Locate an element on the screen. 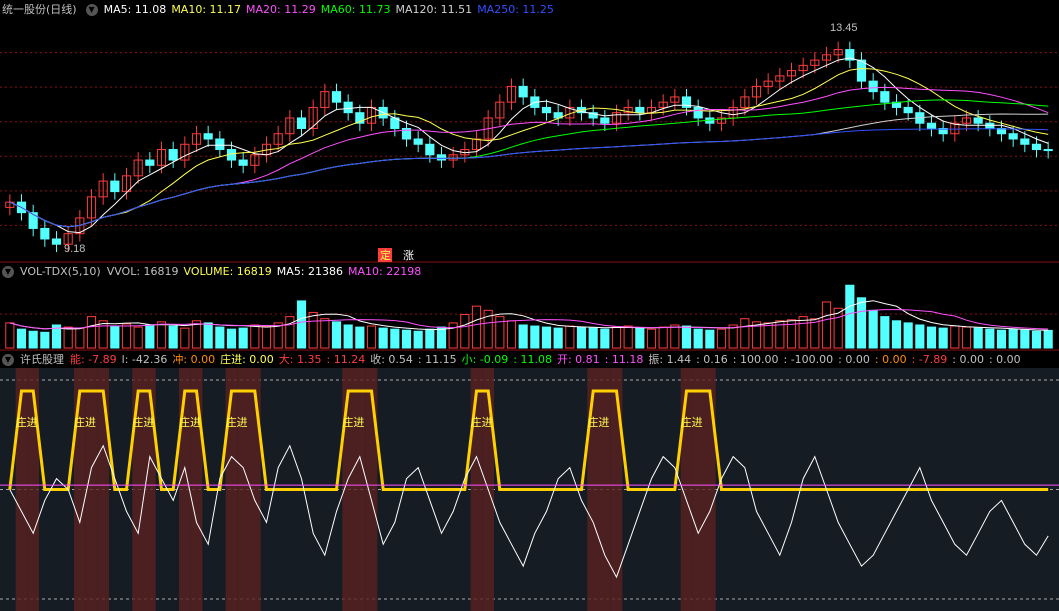  legend-item: VVOL: 16819 is located at coordinates (142, 271).